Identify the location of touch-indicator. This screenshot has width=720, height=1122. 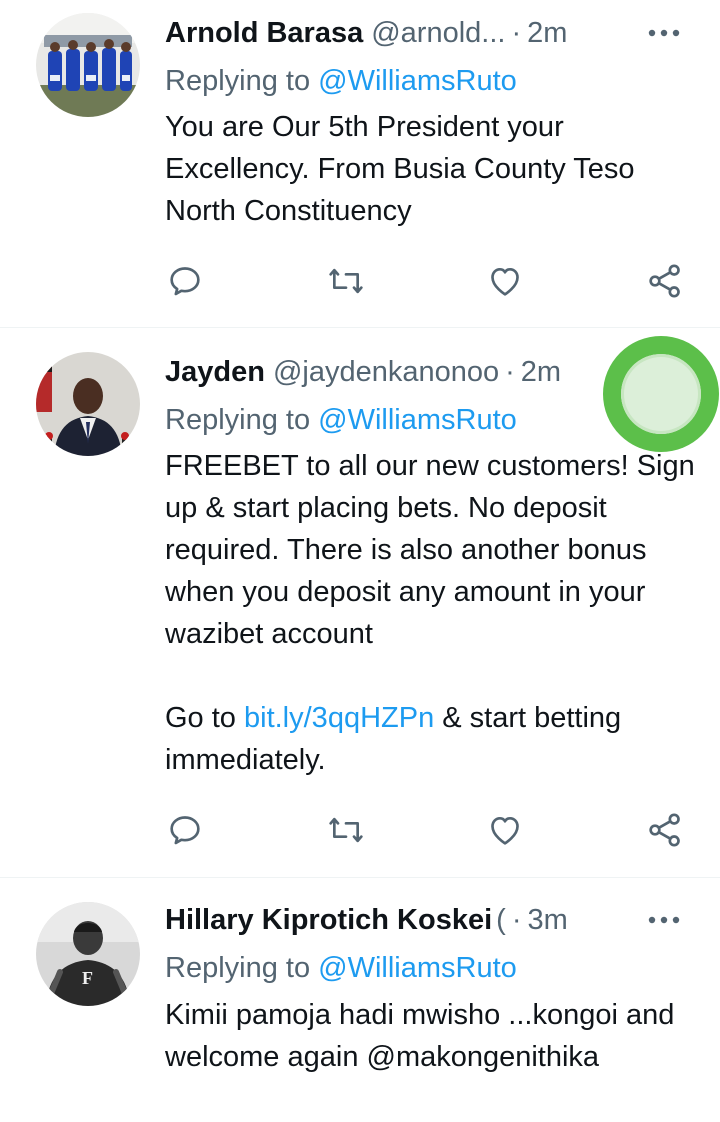
(661, 394).